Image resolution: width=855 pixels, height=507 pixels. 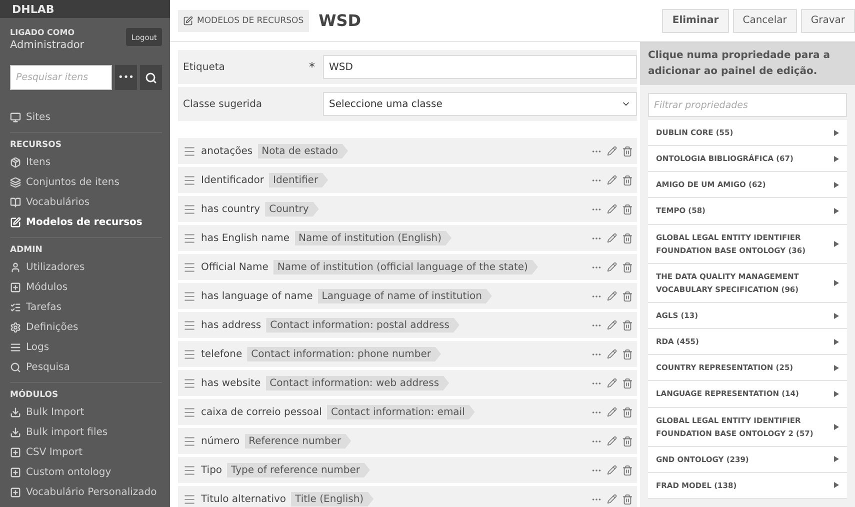 I want to click on search-field: Pesquisar itens, so click(x=61, y=77).